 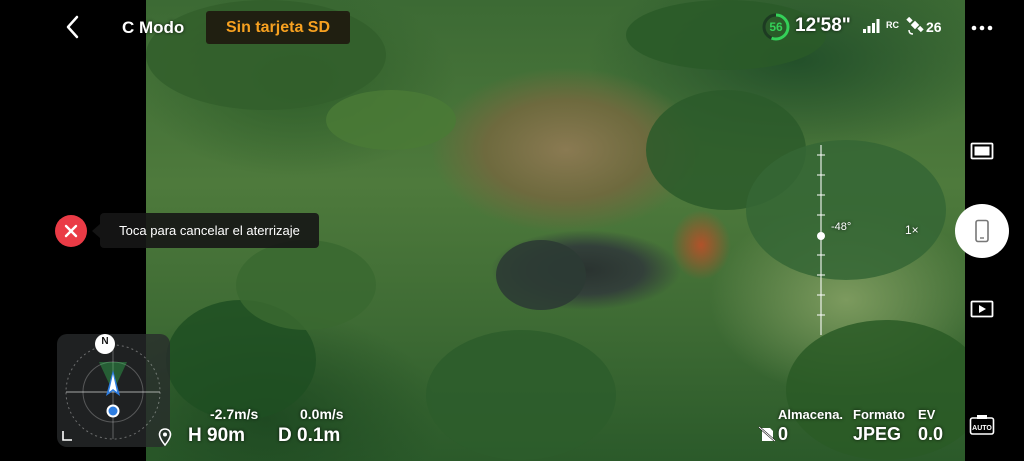 What do you see at coordinates (982, 309) in the screenshot?
I see `playback-icon` at bounding box center [982, 309].